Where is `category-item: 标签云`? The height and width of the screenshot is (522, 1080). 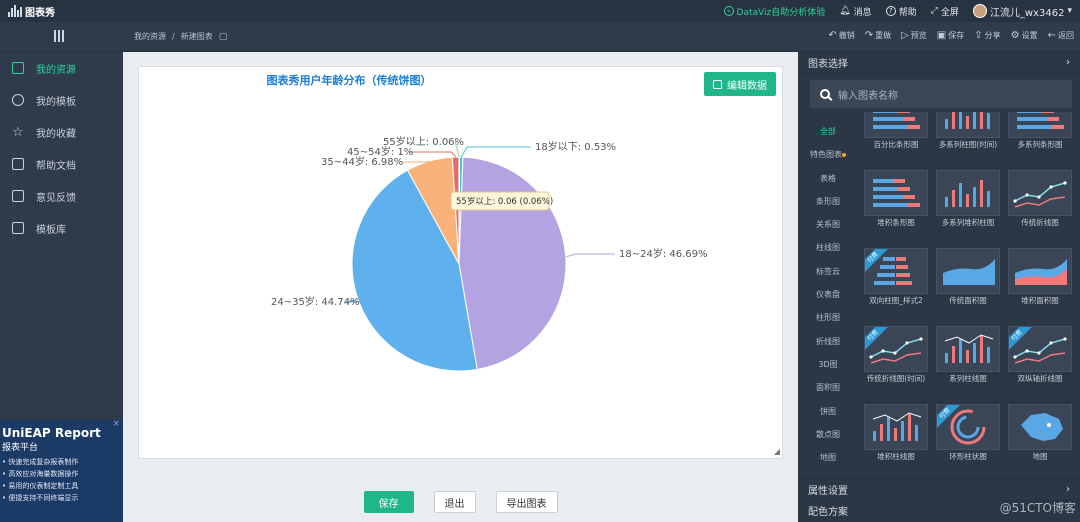 category-item: 标签云 is located at coordinates (828, 271).